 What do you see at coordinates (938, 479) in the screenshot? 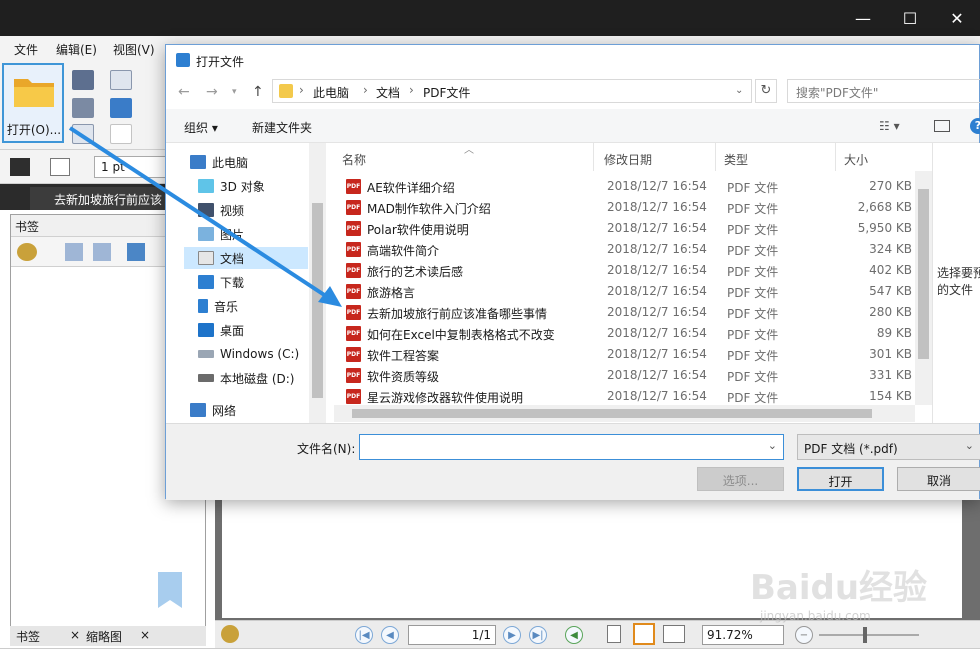
I see `cancel-button: 取消` at bounding box center [938, 479].